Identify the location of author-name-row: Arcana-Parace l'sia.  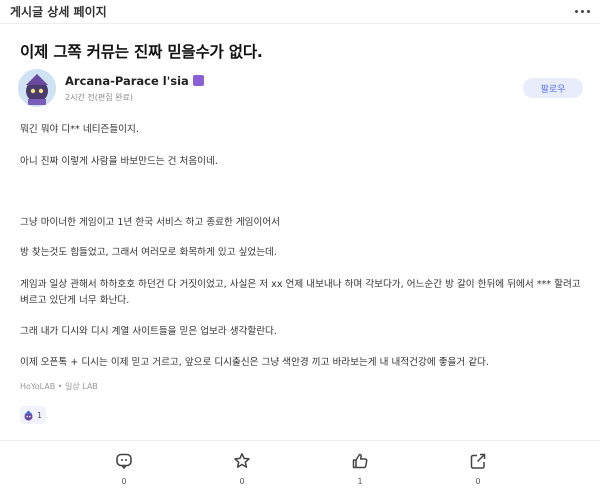
(134, 81).